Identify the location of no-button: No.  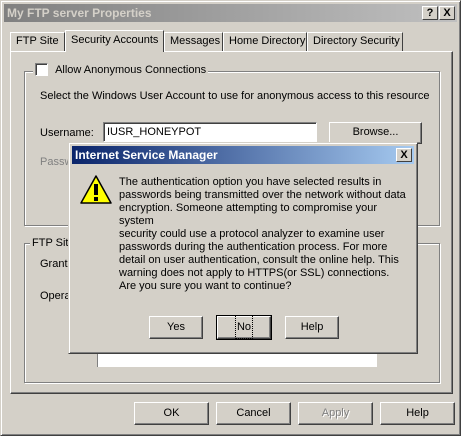
(244, 327).